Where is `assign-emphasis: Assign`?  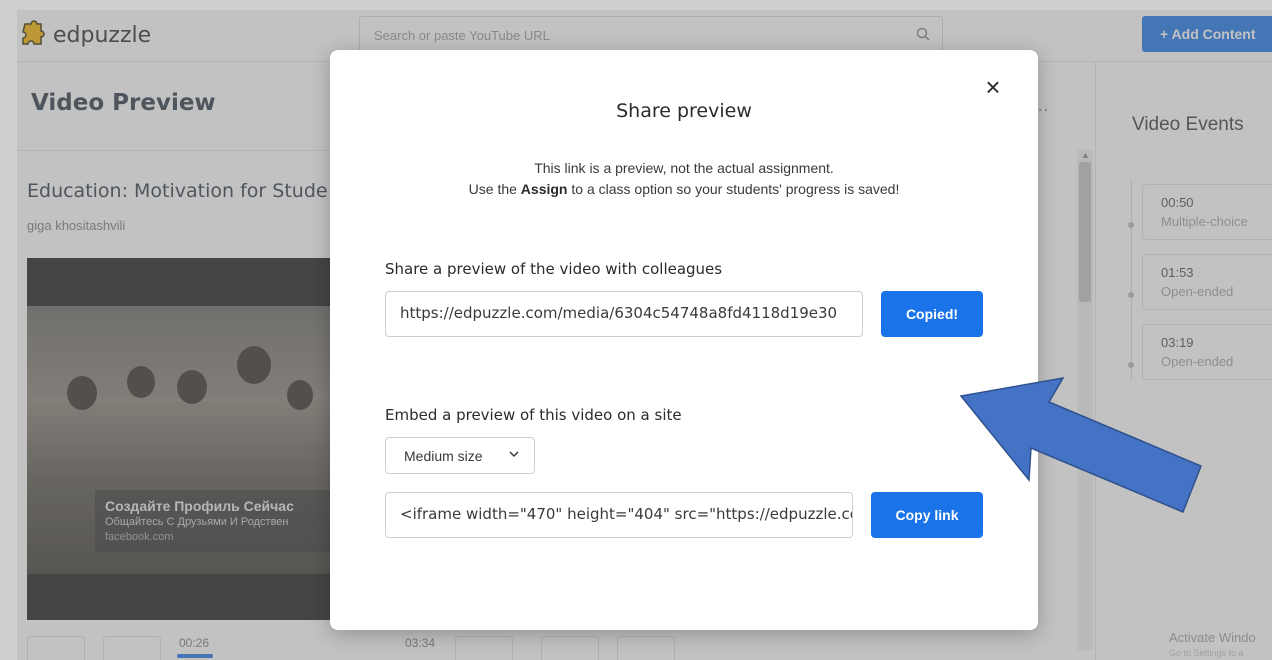
assign-emphasis: Assign is located at coordinates (544, 189).